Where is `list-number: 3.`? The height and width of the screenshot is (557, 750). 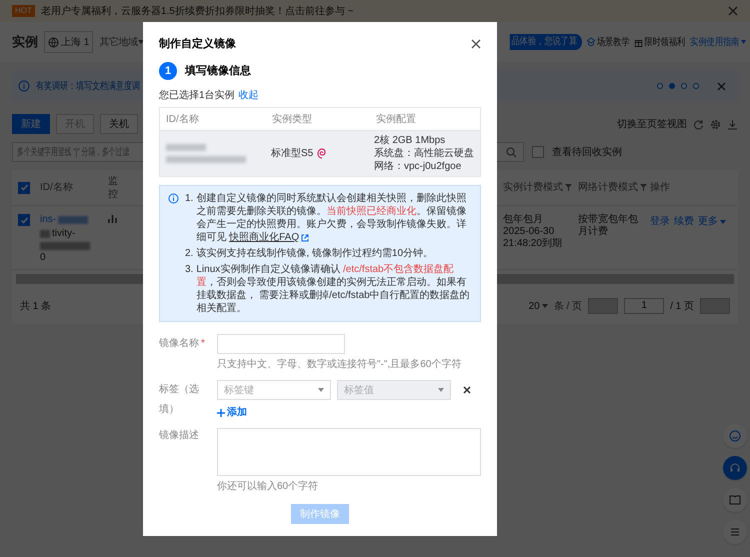
list-number: 3. is located at coordinates (189, 270).